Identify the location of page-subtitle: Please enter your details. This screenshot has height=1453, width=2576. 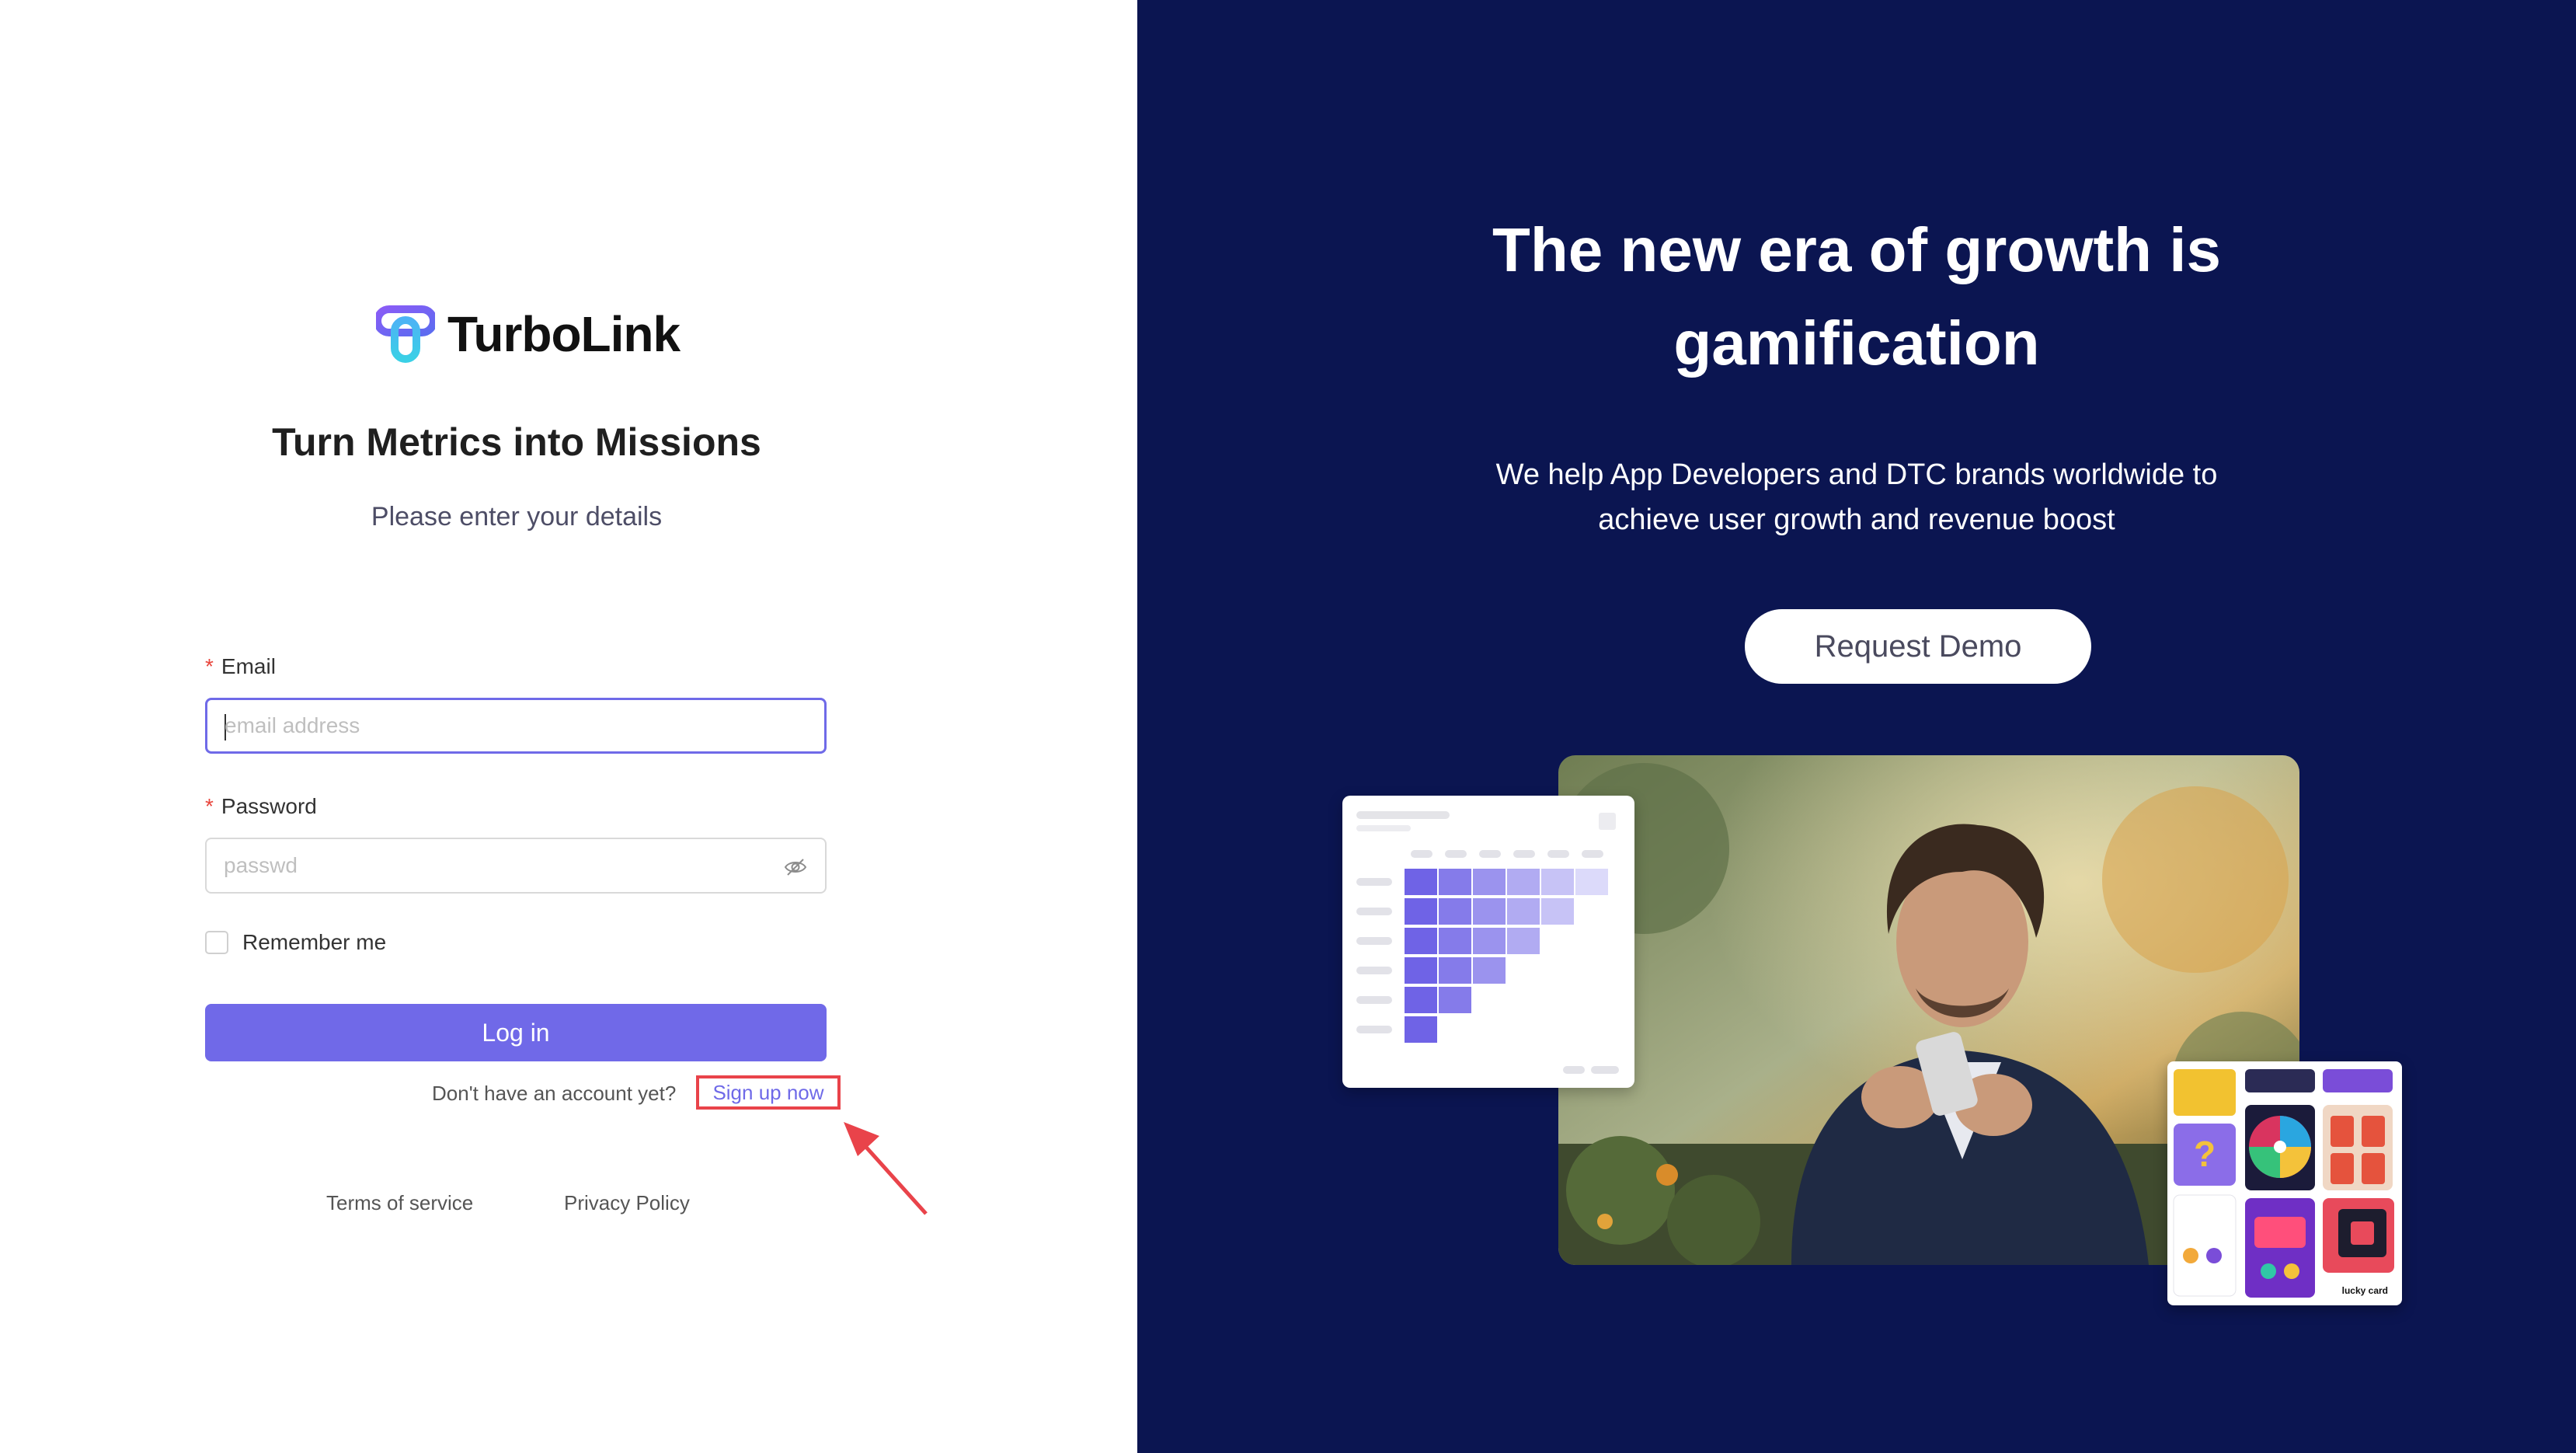
(517, 516).